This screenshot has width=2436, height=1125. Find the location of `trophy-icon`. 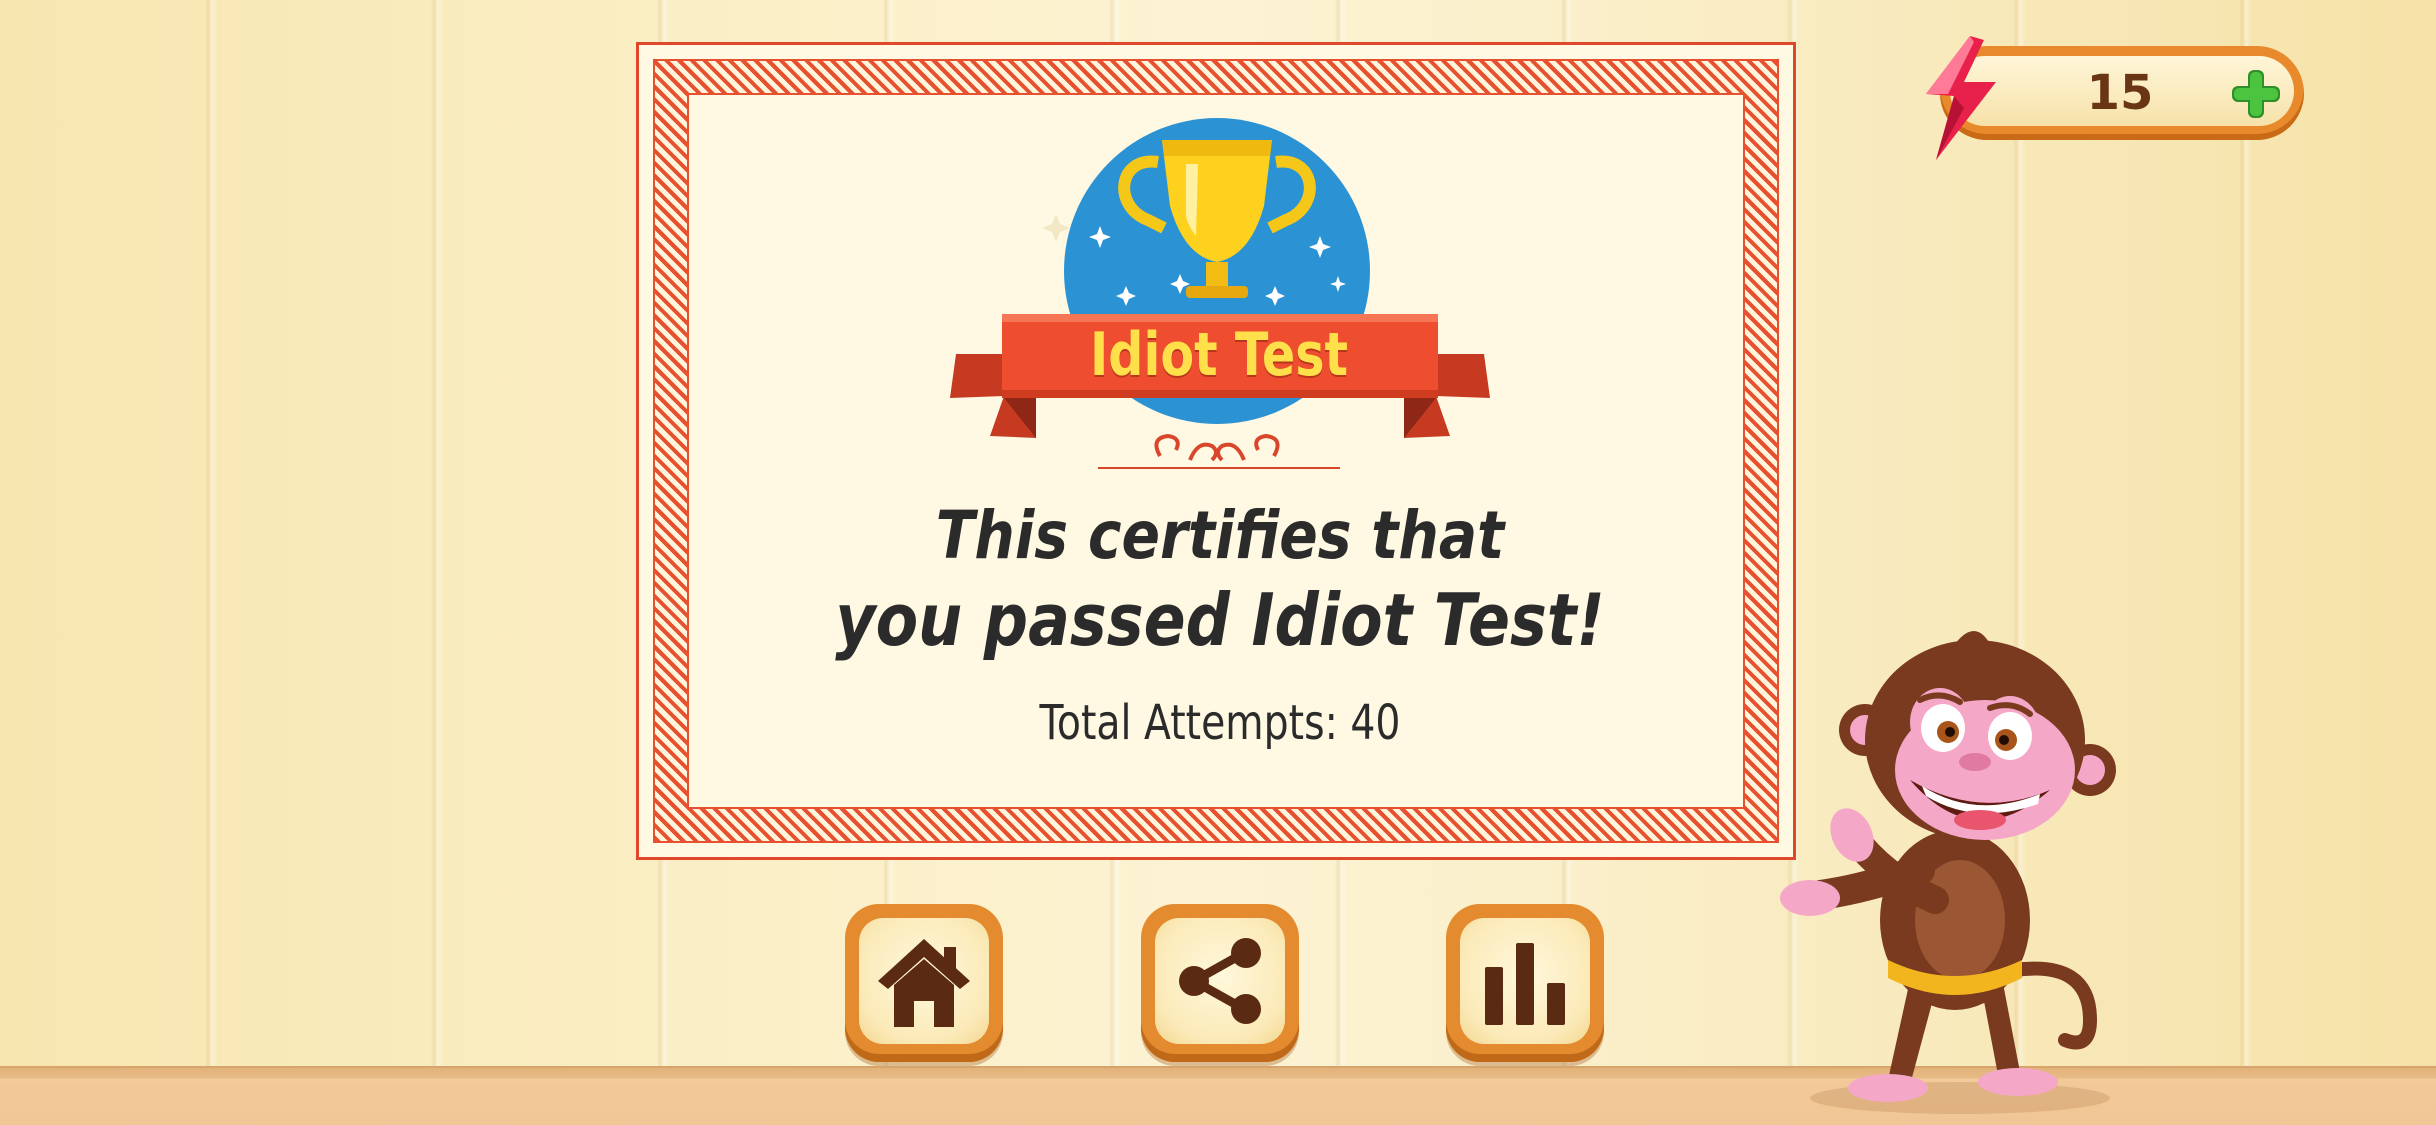

trophy-icon is located at coordinates (1220, 293).